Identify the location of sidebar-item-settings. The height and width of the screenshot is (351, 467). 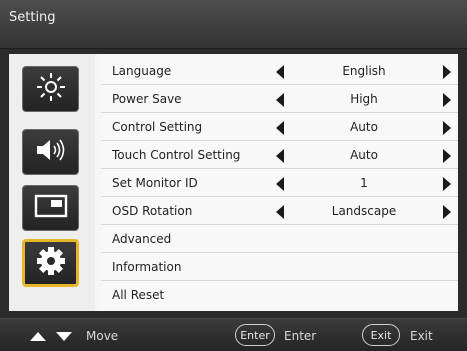
(50, 263).